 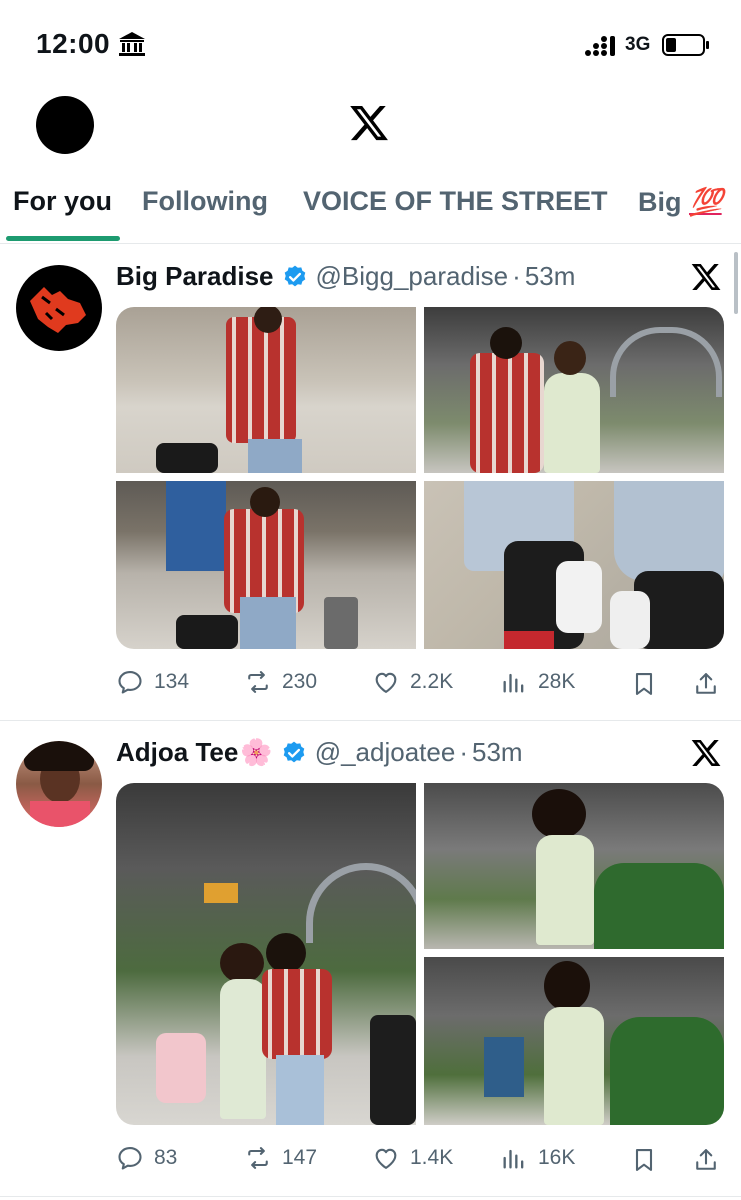 I want to click on tab-voice-of-the-street: VOICE OF THE STREET, so click(x=455, y=201).